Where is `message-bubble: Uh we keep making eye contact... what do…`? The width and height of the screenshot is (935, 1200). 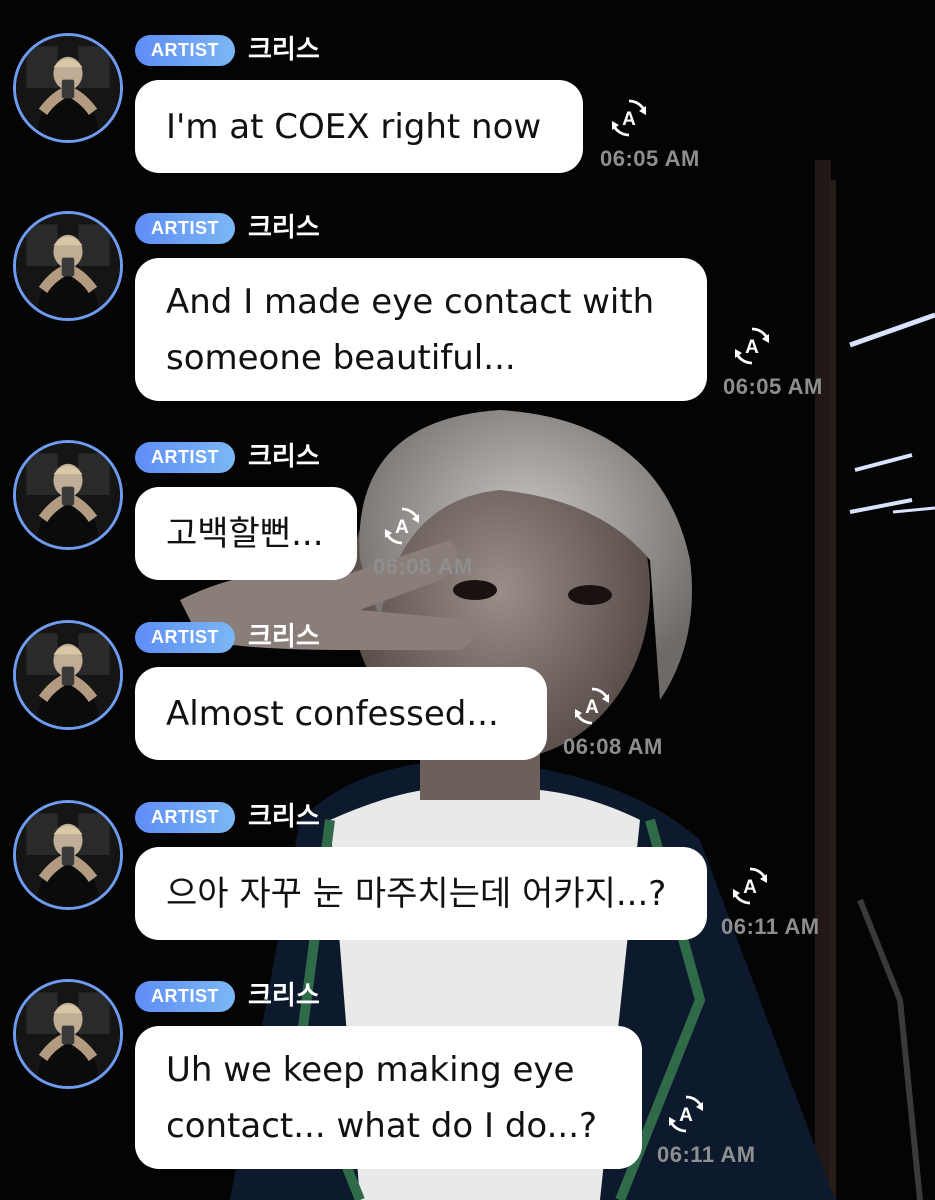 message-bubble: Uh we keep making eye contact... what do… is located at coordinates (388, 1097).